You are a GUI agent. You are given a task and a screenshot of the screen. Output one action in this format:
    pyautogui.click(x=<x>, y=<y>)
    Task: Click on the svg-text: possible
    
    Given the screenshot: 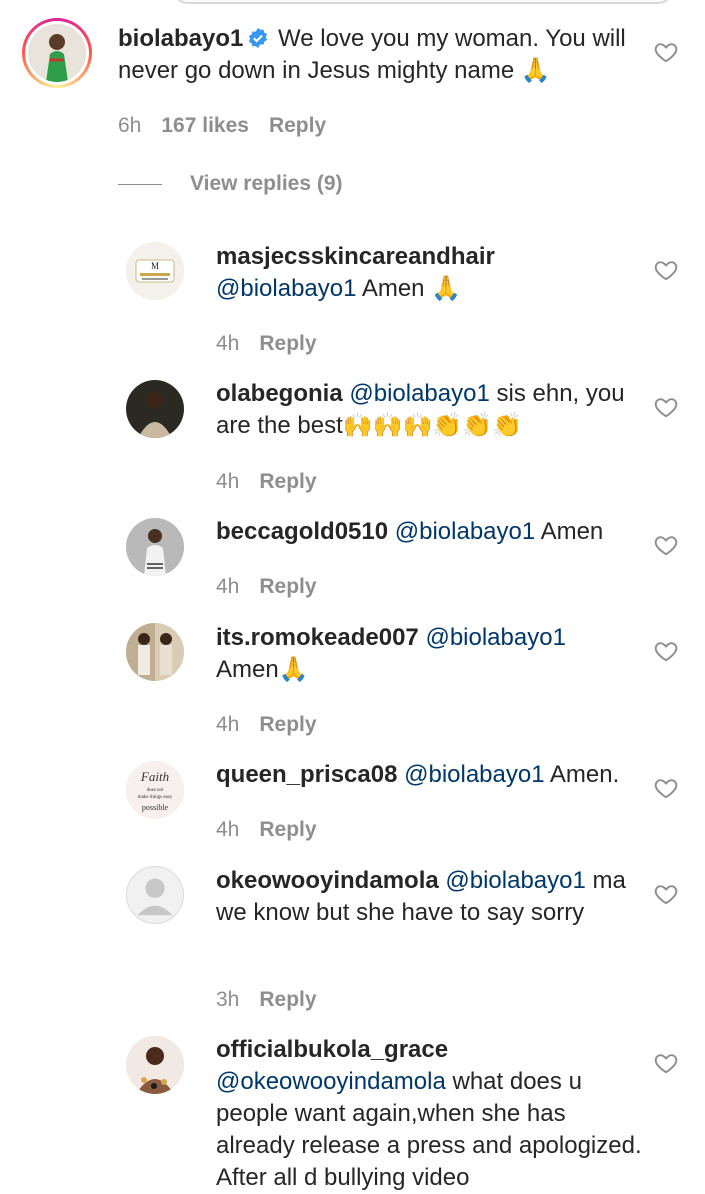 What is the action you would take?
    pyautogui.click(x=155, y=807)
    